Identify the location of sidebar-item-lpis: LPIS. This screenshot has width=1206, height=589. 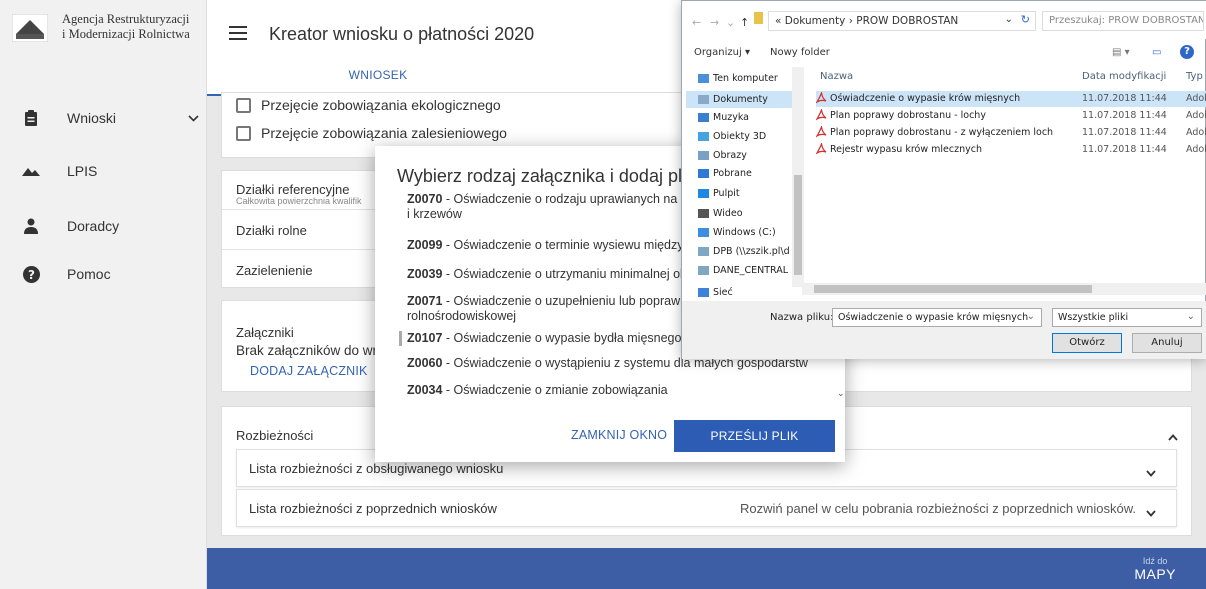
(103, 171).